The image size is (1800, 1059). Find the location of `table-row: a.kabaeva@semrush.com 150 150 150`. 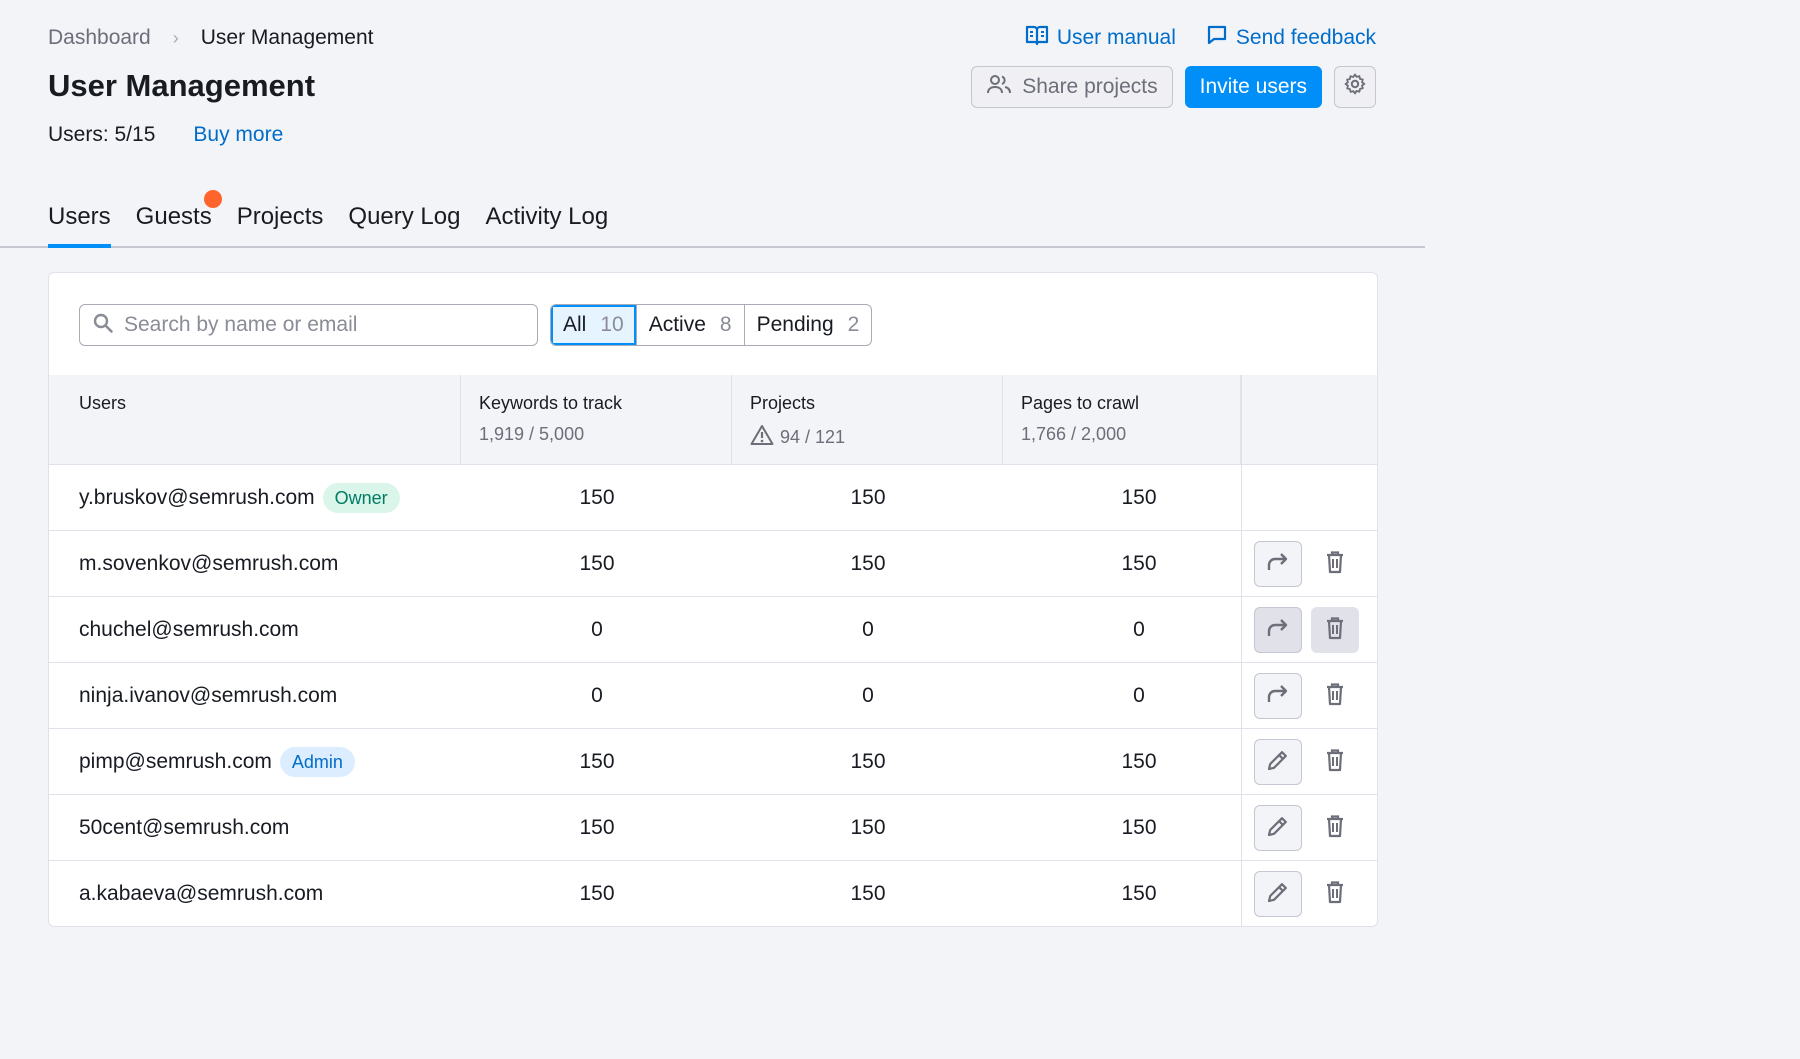

table-row: a.kabaeva@semrush.com 150 150 150 is located at coordinates (713, 893).